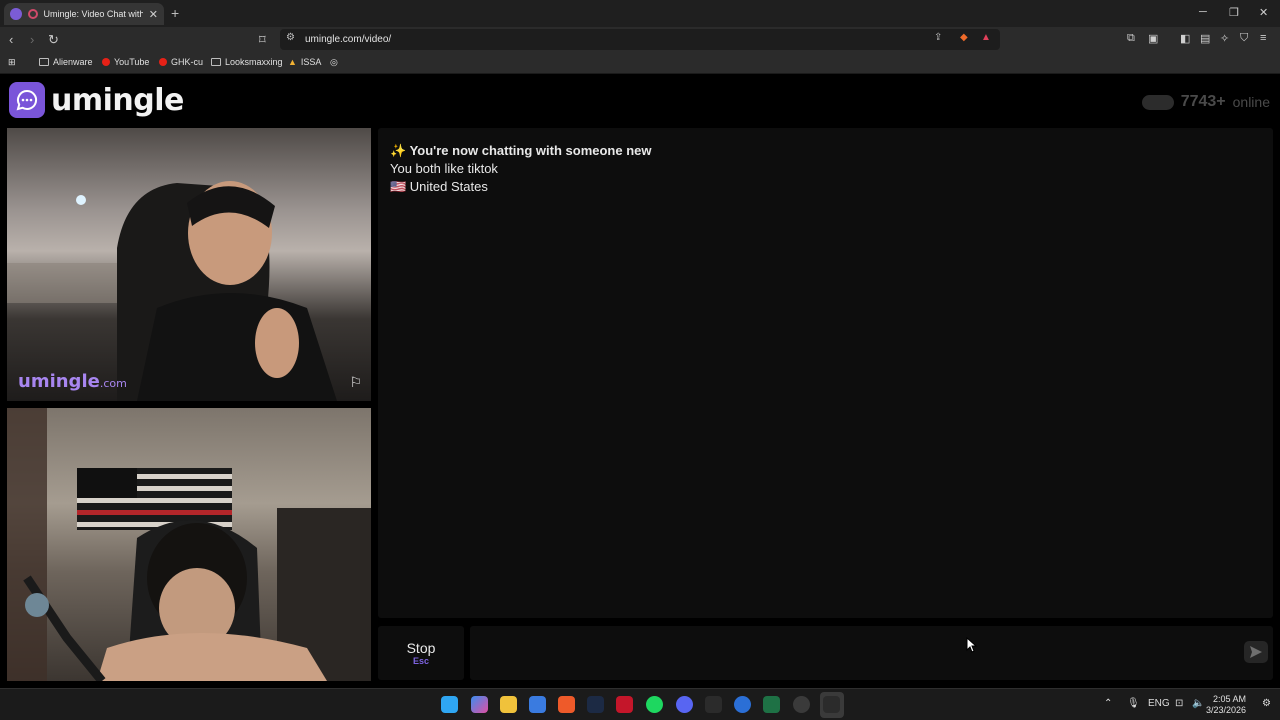 Image resolution: width=1280 pixels, height=720 pixels. What do you see at coordinates (187, 62) in the screenshot?
I see `bookmark-label: GHK-cu` at bounding box center [187, 62].